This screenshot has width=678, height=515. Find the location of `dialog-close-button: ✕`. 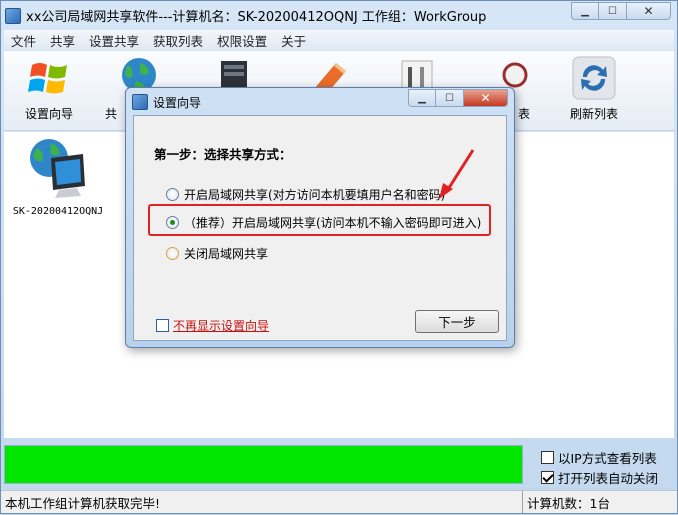

dialog-close-button: ✕ is located at coordinates (486, 98).